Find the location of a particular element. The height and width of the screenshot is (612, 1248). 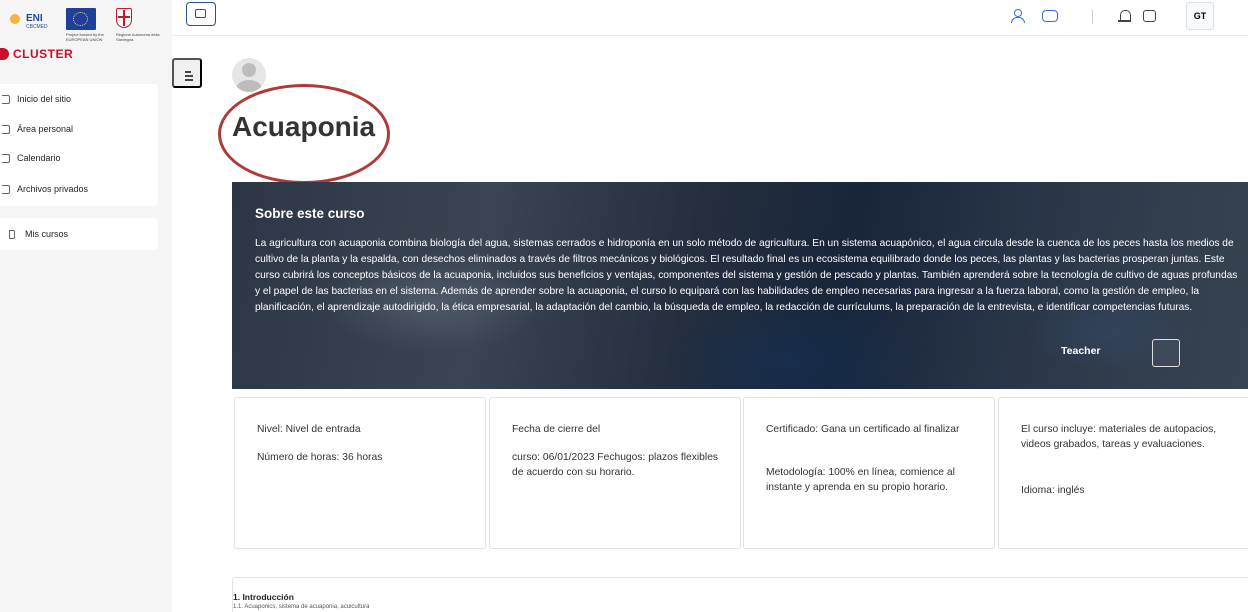

list-icon is located at coordinates (188, 72).